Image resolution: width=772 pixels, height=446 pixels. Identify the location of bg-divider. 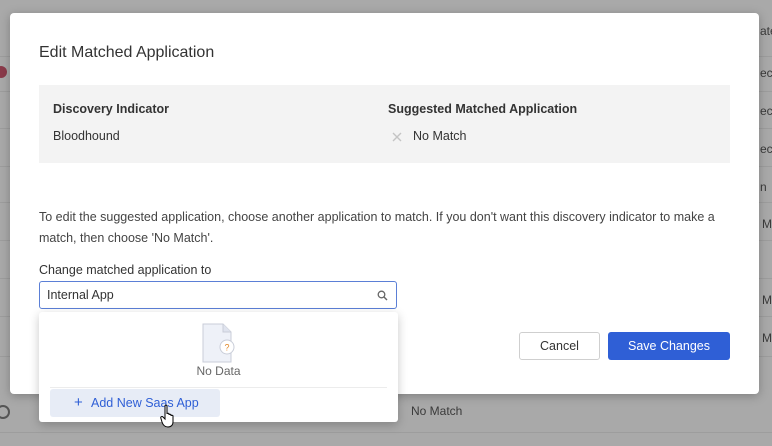
(386, 432).